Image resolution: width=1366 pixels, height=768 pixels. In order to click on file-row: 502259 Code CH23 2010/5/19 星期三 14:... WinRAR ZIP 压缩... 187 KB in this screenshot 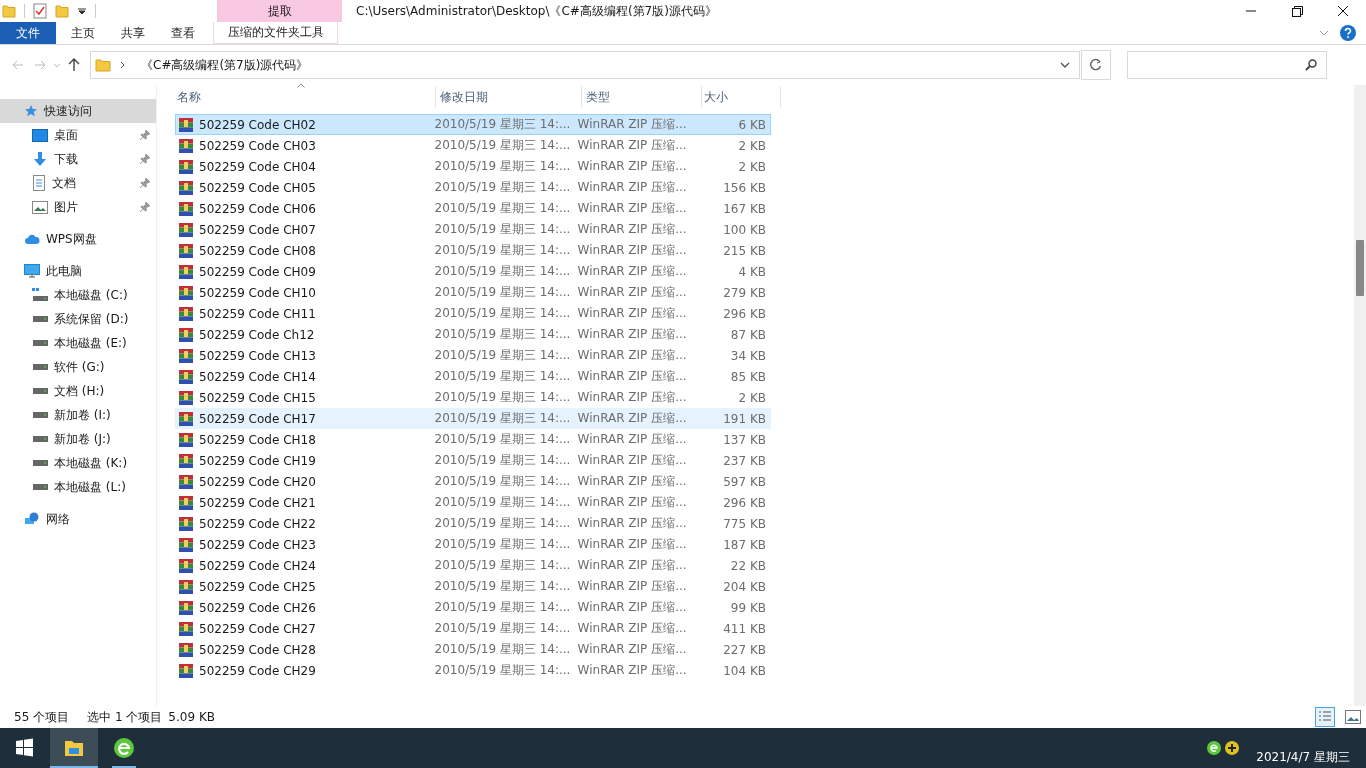, I will do `click(473, 544)`.